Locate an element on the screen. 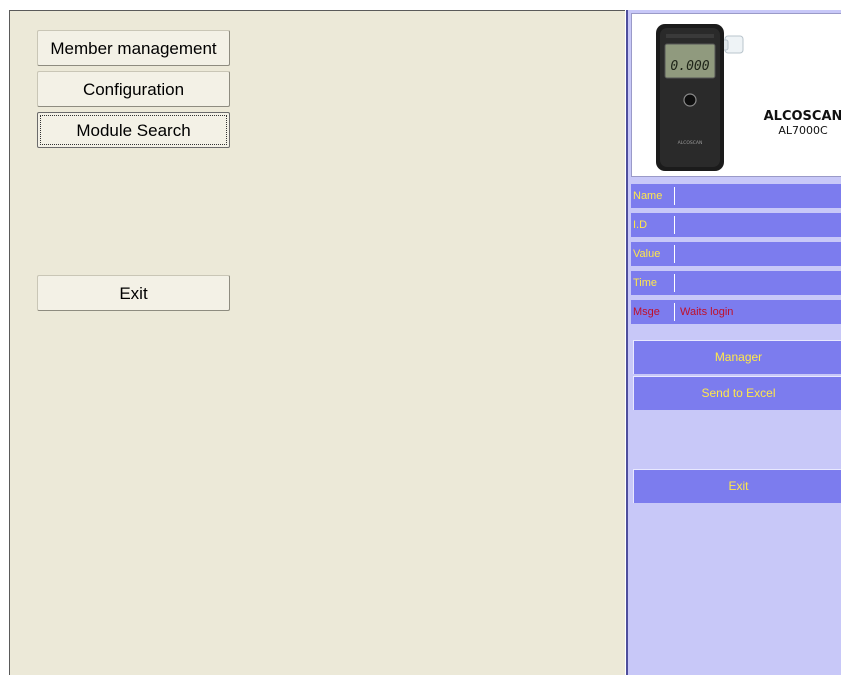 The image size is (841, 675). exit-button-right: Exit is located at coordinates (737, 486).